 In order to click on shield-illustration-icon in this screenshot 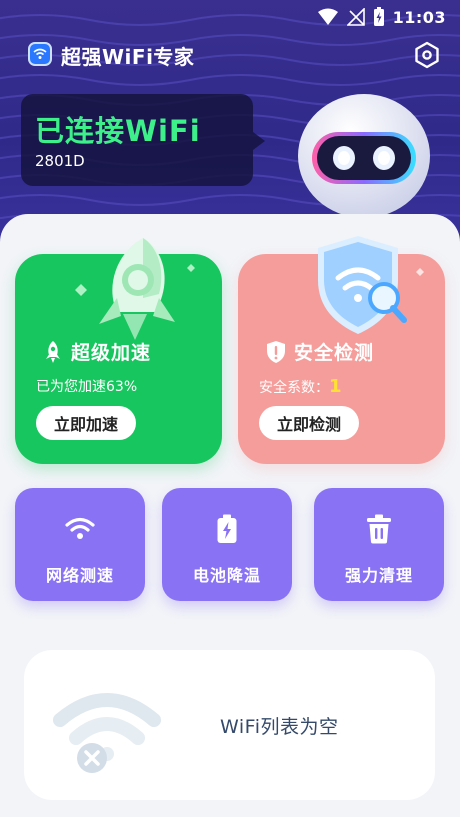, I will do `click(371, 285)`.